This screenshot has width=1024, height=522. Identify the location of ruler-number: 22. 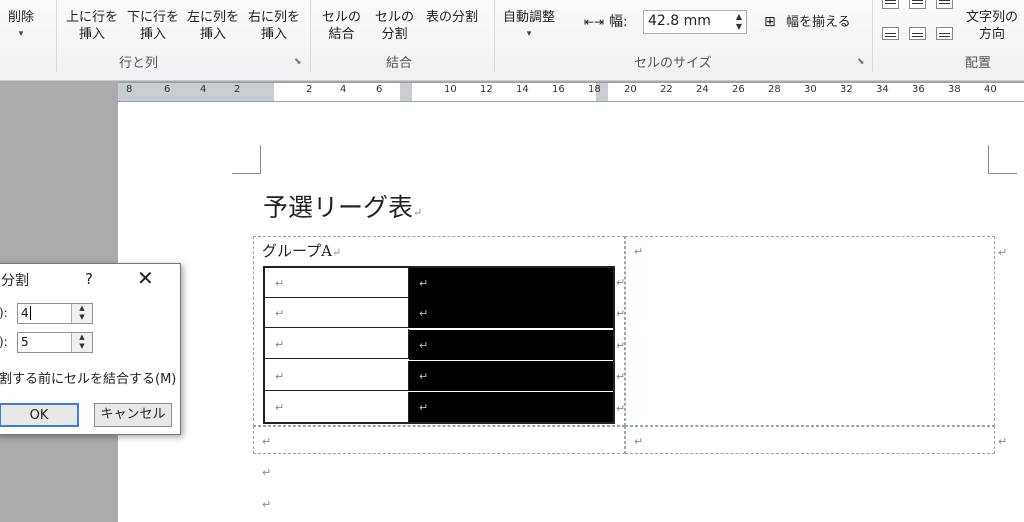
(666, 89).